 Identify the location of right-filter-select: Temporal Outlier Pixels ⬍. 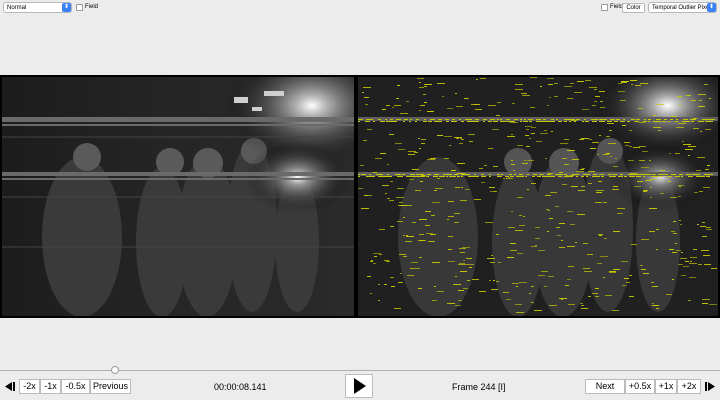
(682, 7).